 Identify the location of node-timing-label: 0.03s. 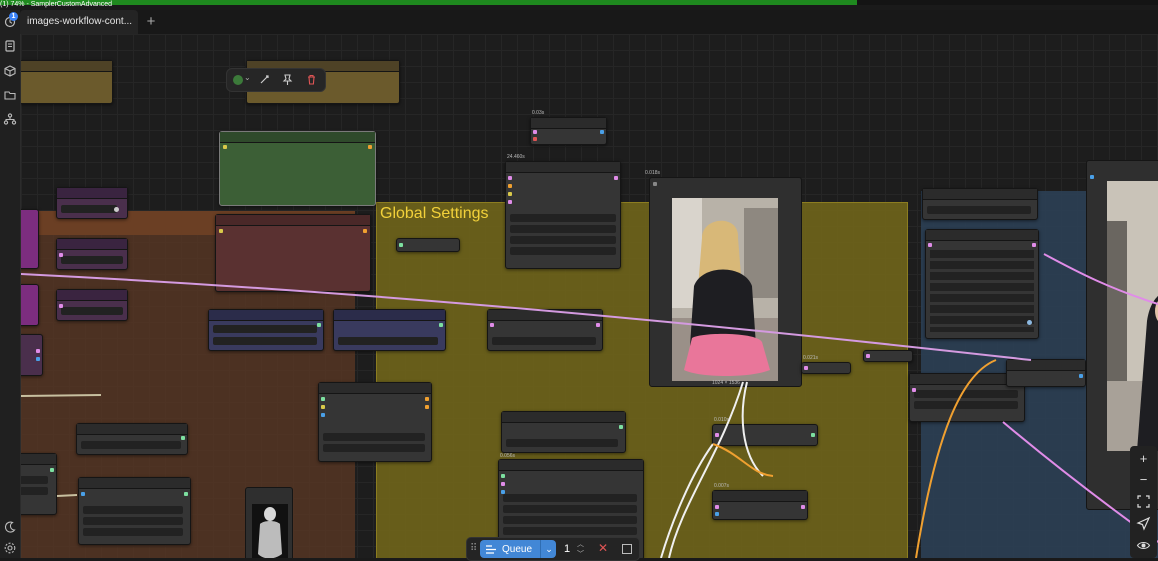
(538, 113).